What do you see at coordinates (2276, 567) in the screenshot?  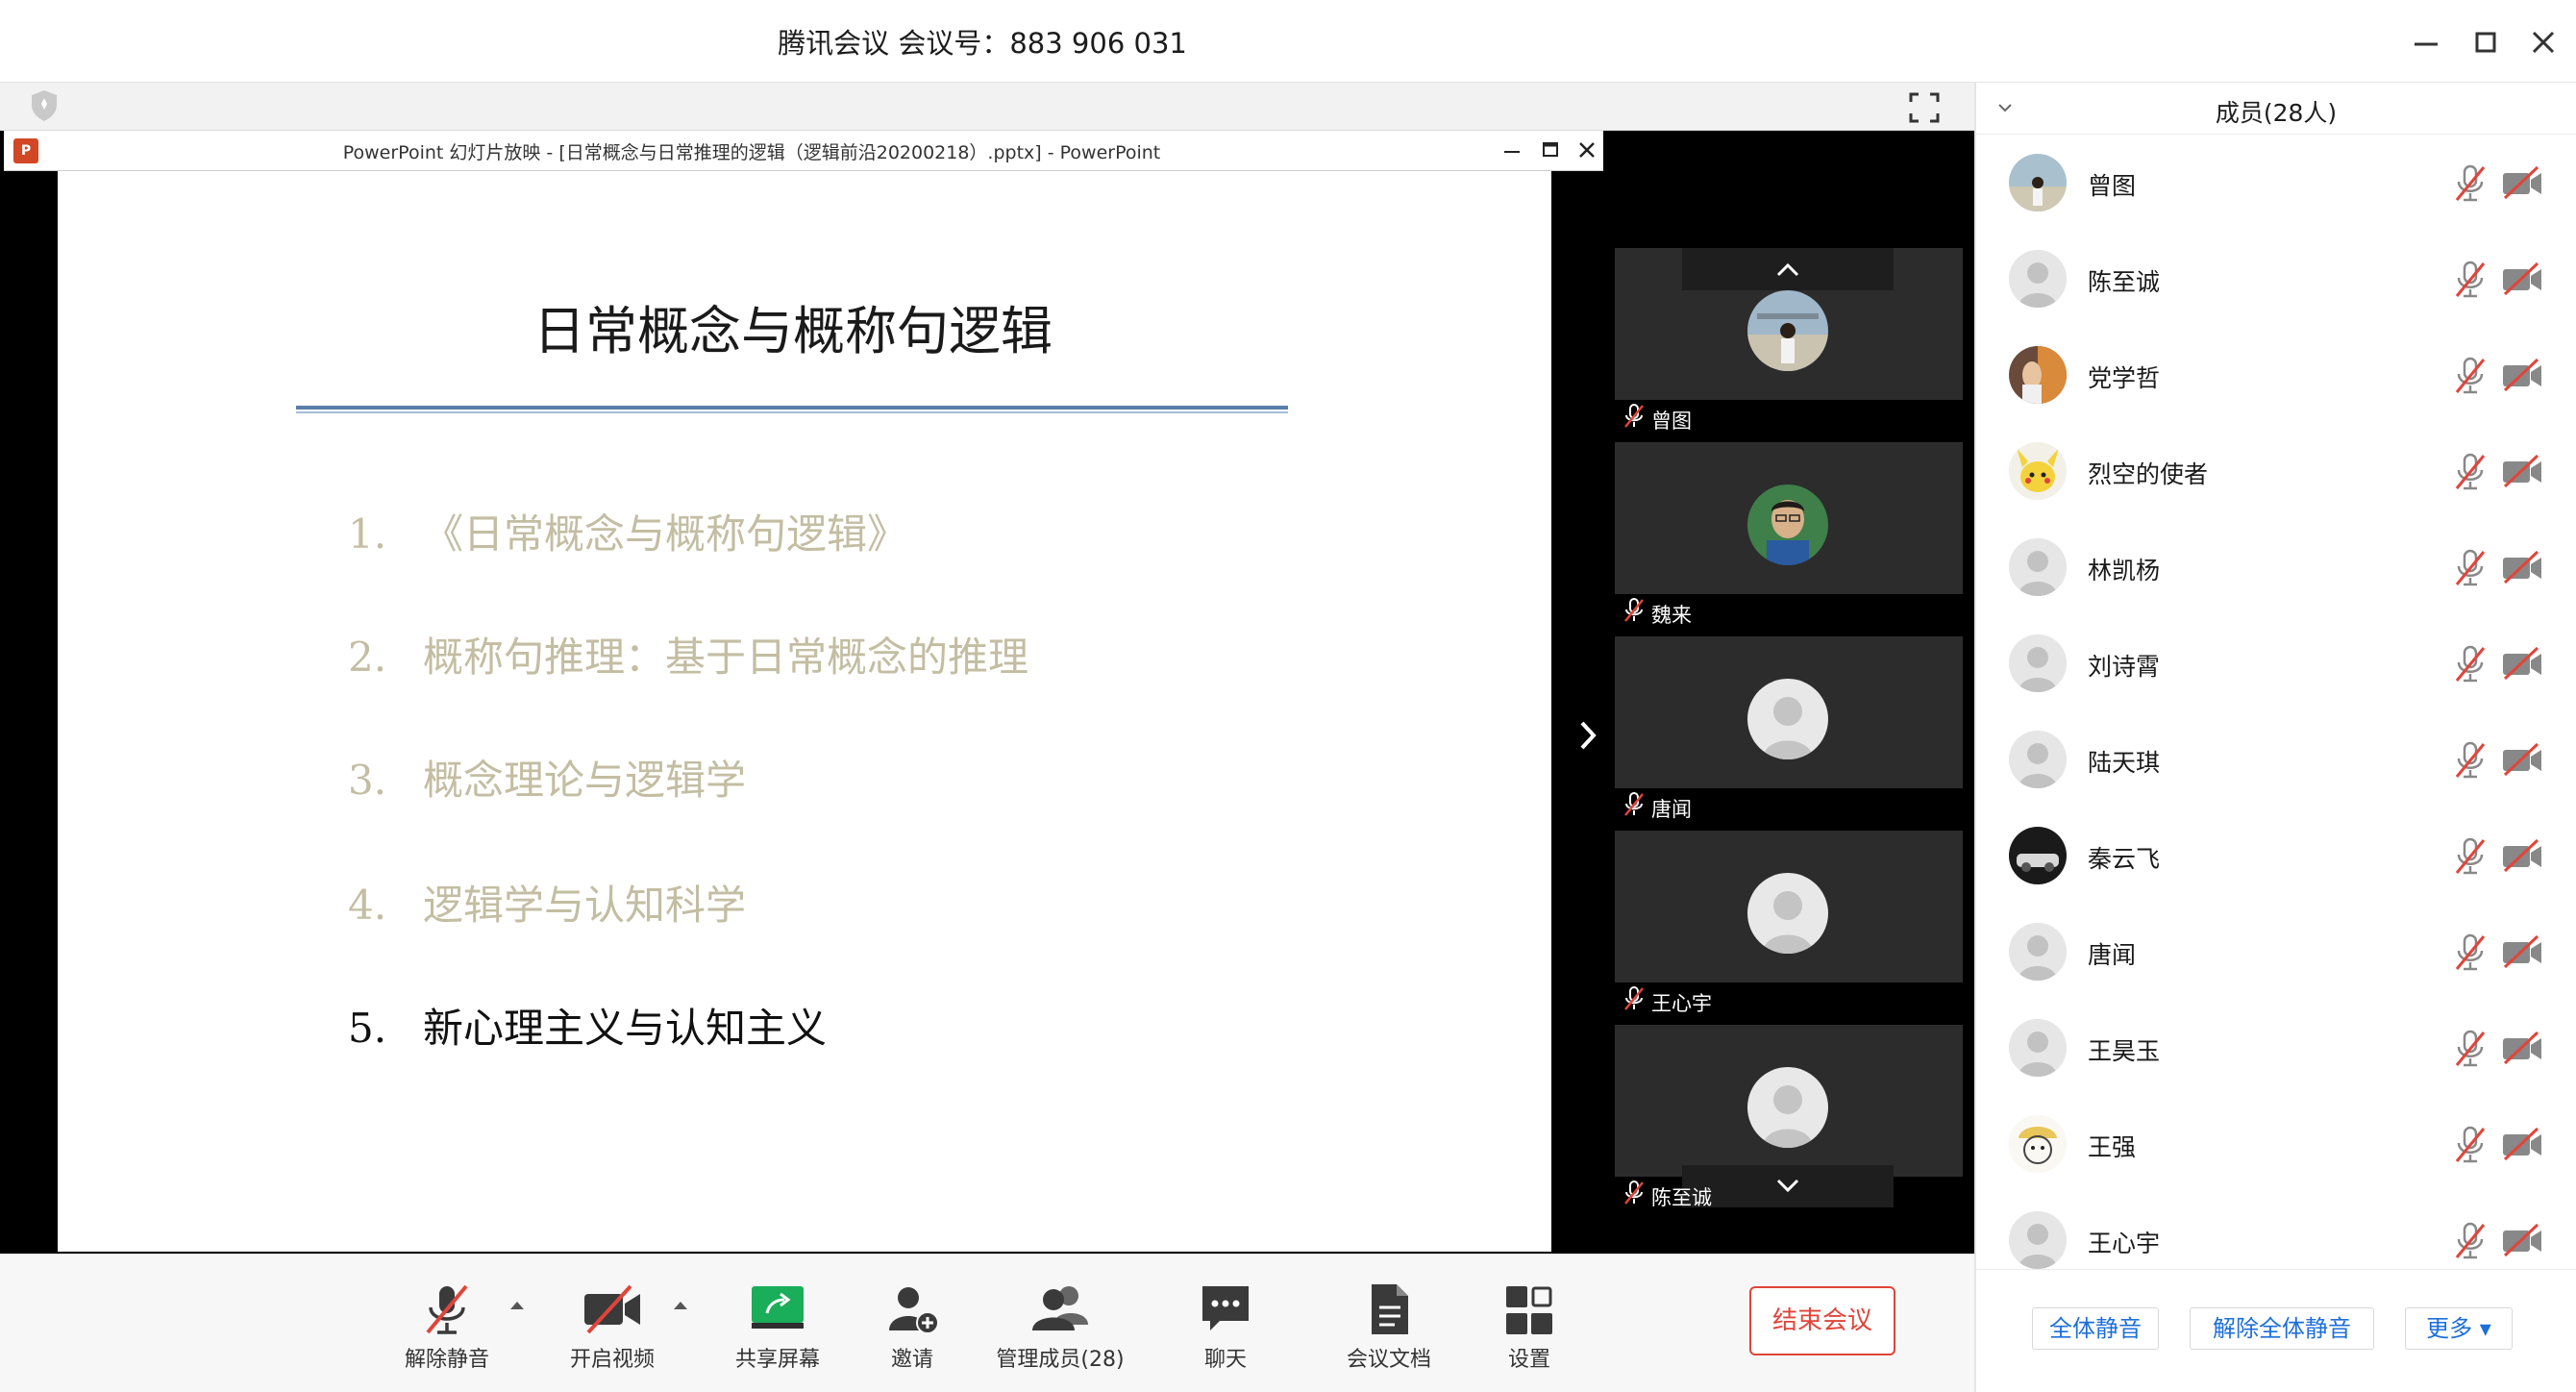 I see `member-row: 林凯杨` at bounding box center [2276, 567].